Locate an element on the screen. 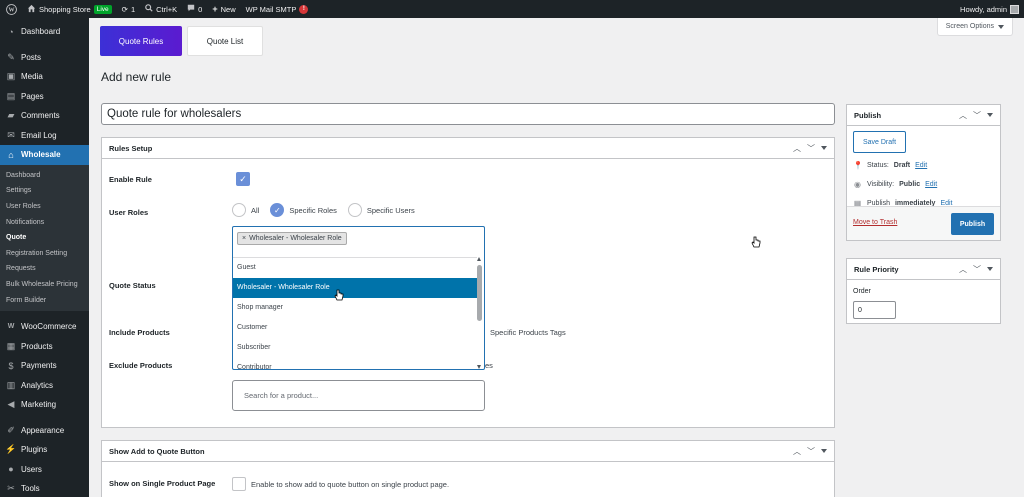  quote-status-label: Quote Status is located at coordinates (132, 285).